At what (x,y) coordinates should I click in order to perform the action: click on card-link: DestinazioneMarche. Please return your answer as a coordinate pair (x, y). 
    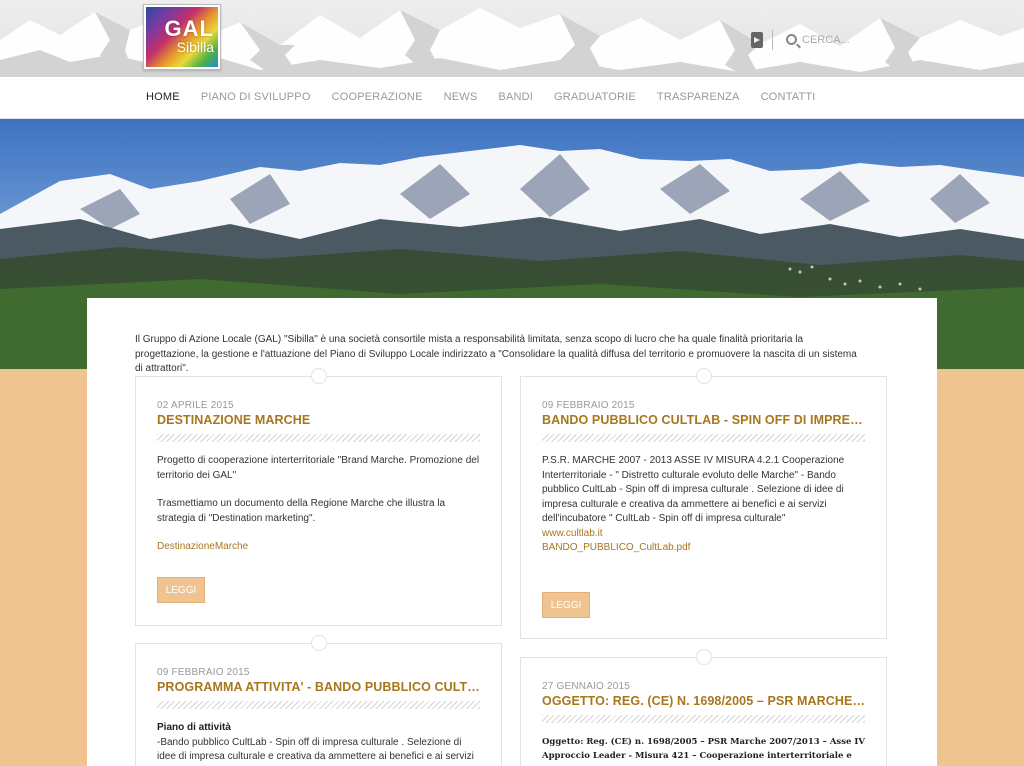
    Looking at the image, I should click on (318, 547).